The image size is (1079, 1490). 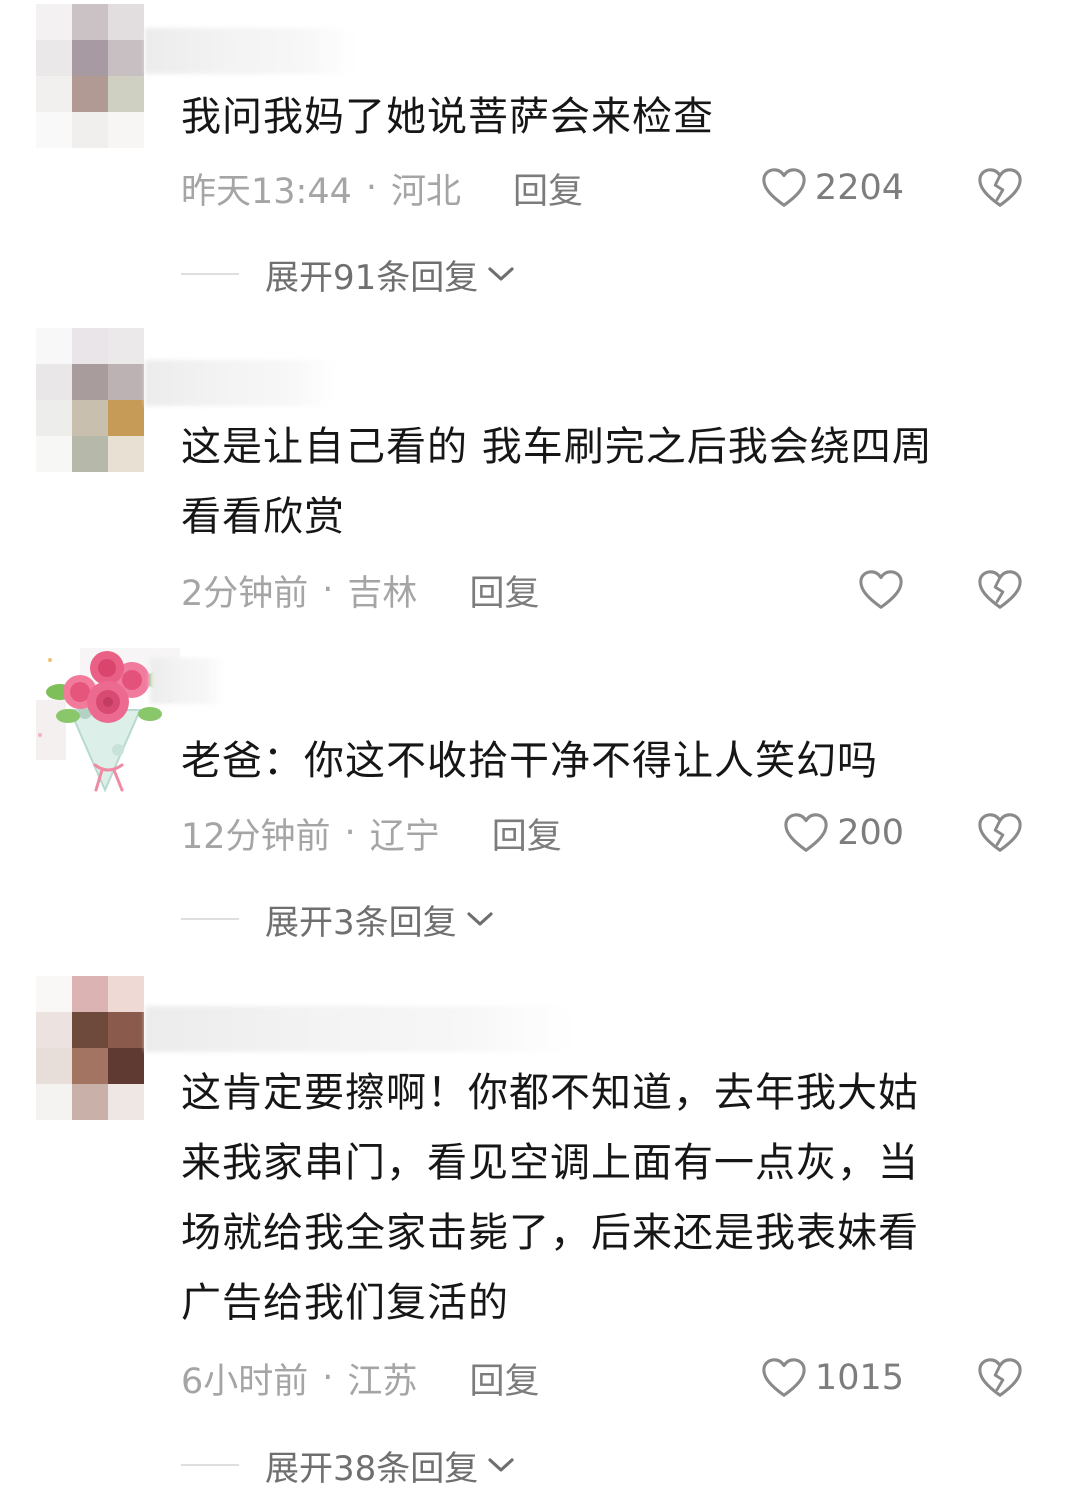 I want to click on comment-time: 昨天13:44, so click(x=266, y=191).